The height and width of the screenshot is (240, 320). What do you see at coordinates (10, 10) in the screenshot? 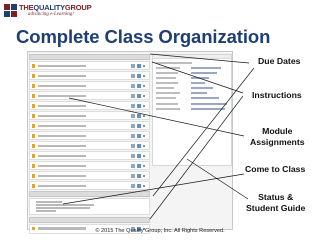
I see `logo-mark-icon` at bounding box center [10, 10].